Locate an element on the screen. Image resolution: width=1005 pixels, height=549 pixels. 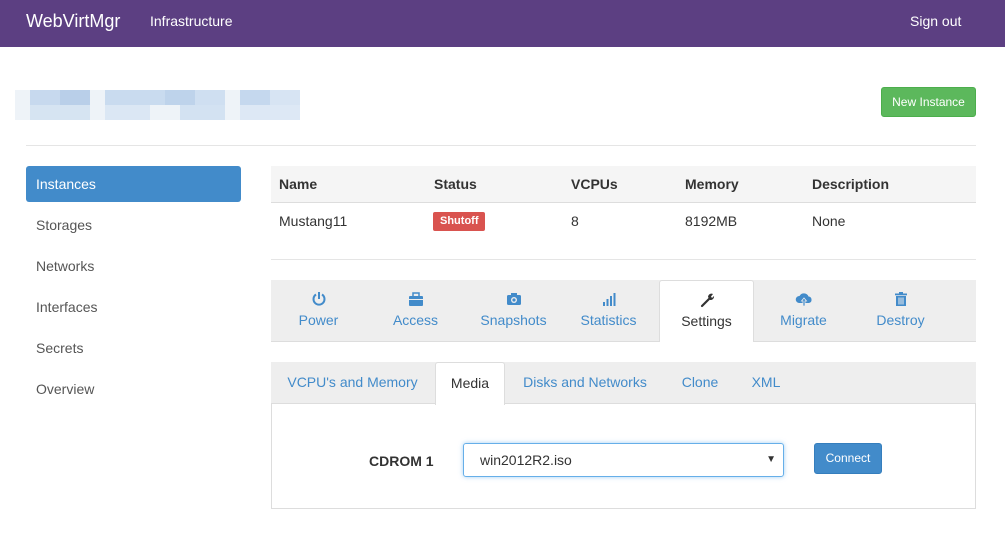
instance-name: Mustang11 is located at coordinates (313, 221).